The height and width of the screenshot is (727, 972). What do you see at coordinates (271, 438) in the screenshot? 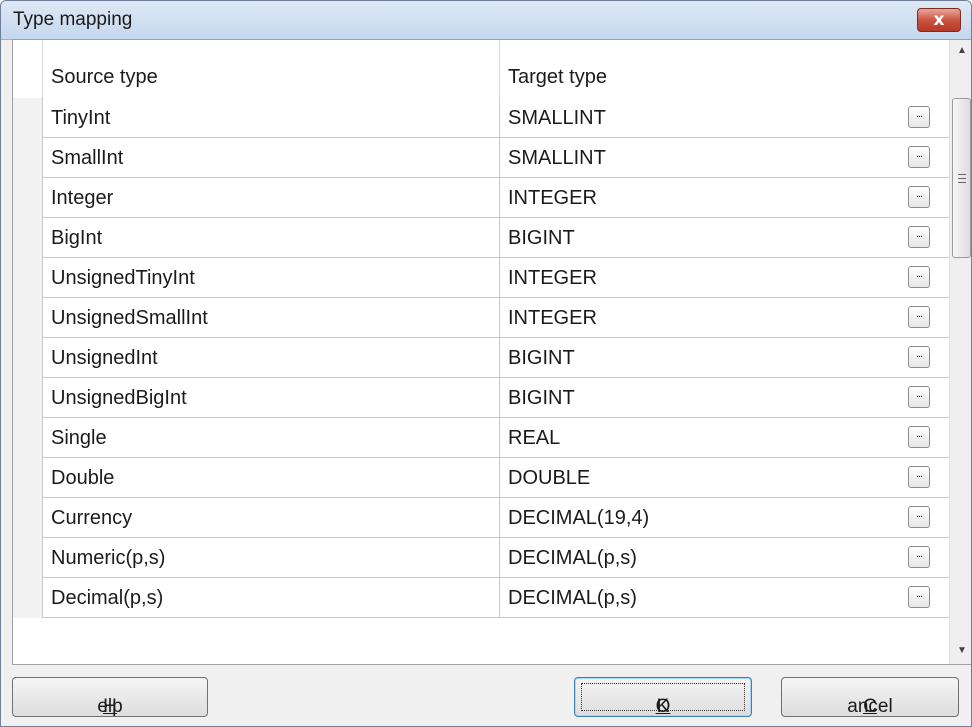
I see `source-type-cell: Single` at bounding box center [271, 438].